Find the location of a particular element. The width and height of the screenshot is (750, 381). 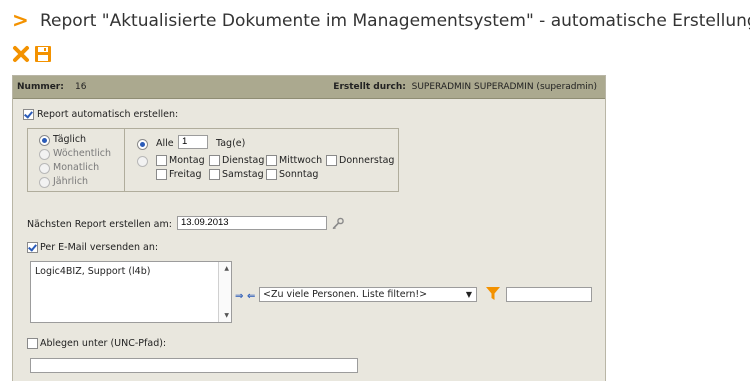

created-by-value: SUPERADMIN SUPERADMIN (superadmin) is located at coordinates (504, 87).